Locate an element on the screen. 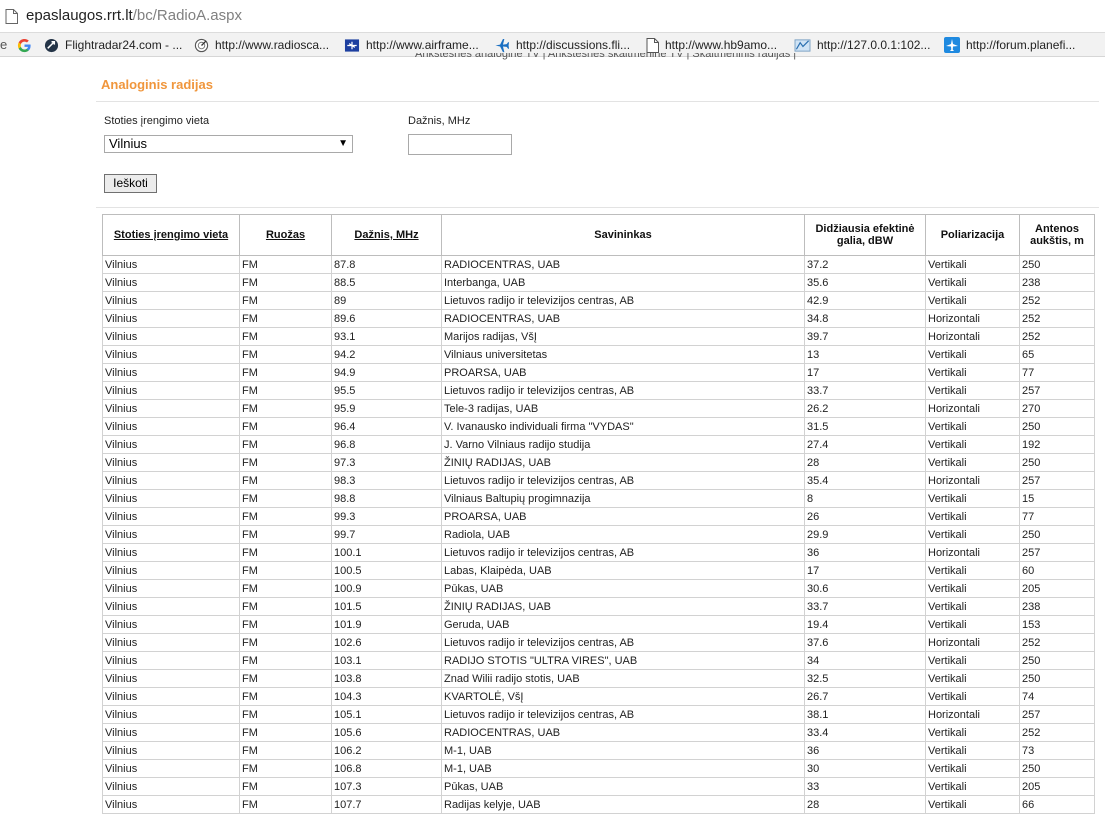 The image size is (1105, 815). cell-frequency: 89 is located at coordinates (386, 300).